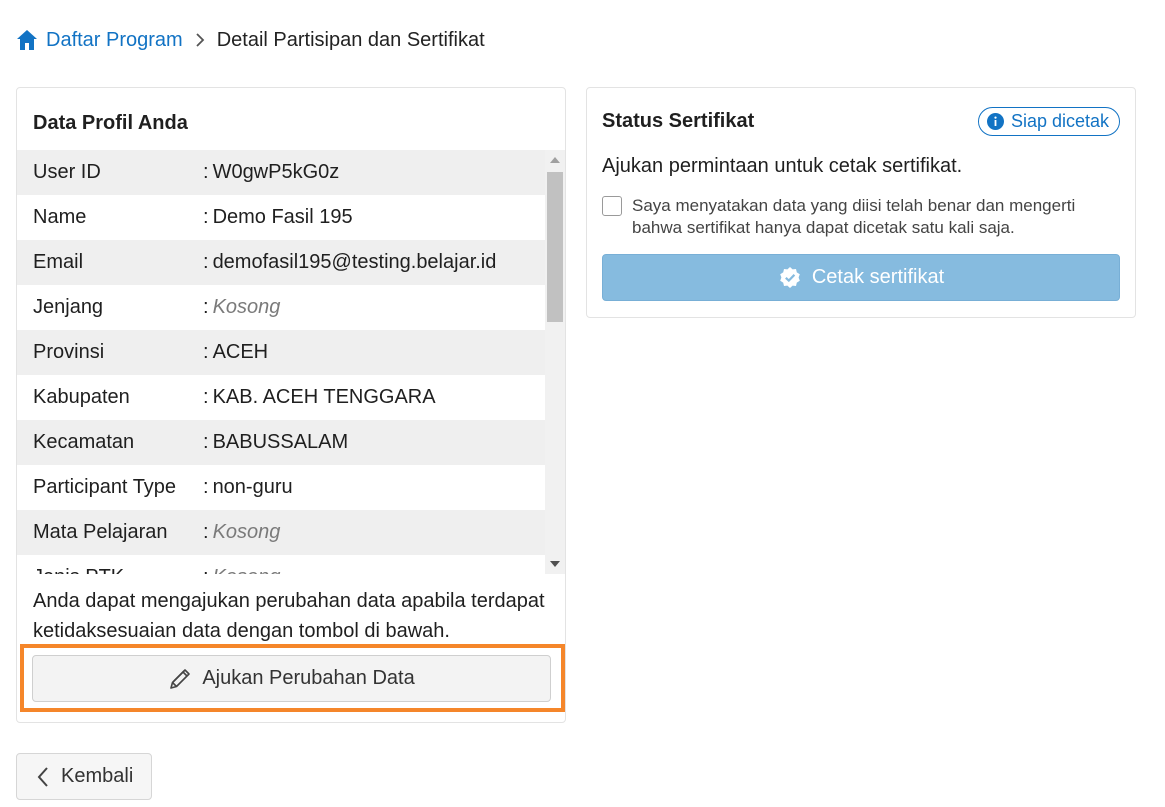 Image resolution: width=1165 pixels, height=807 pixels. What do you see at coordinates (276, 172) in the screenshot?
I see `profile-row-value-text: W0gwP5kG0z` at bounding box center [276, 172].